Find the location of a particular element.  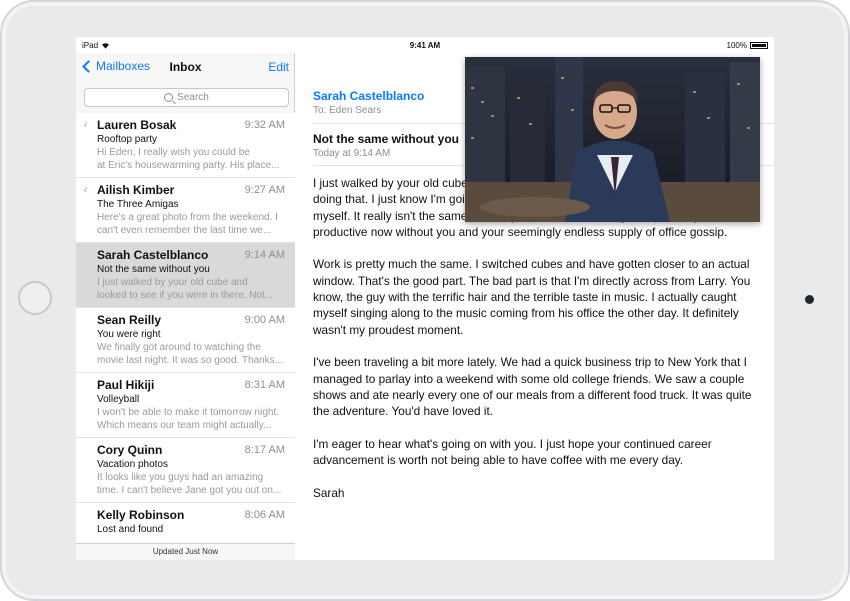

camera is located at coordinates (809, 299).